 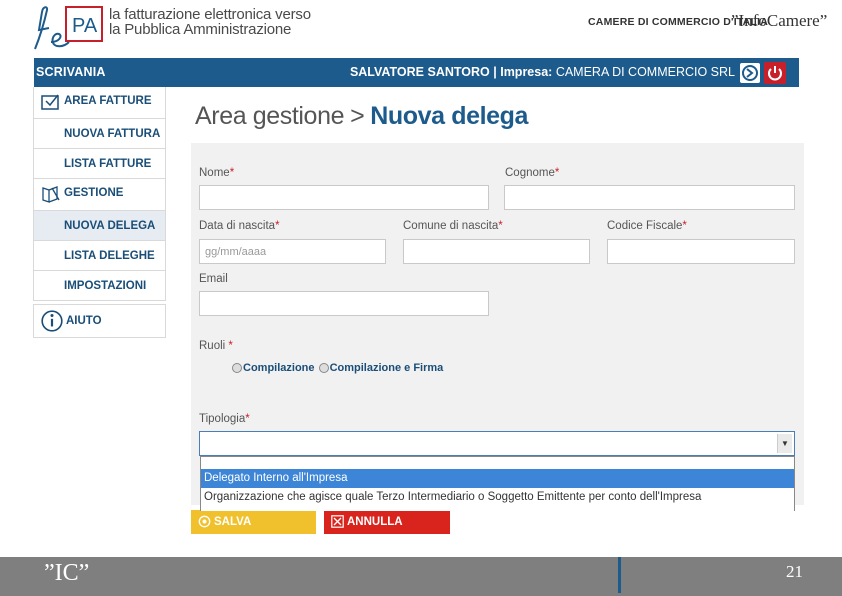 I want to click on cancel-button-label: ANNULLA, so click(x=375, y=522).